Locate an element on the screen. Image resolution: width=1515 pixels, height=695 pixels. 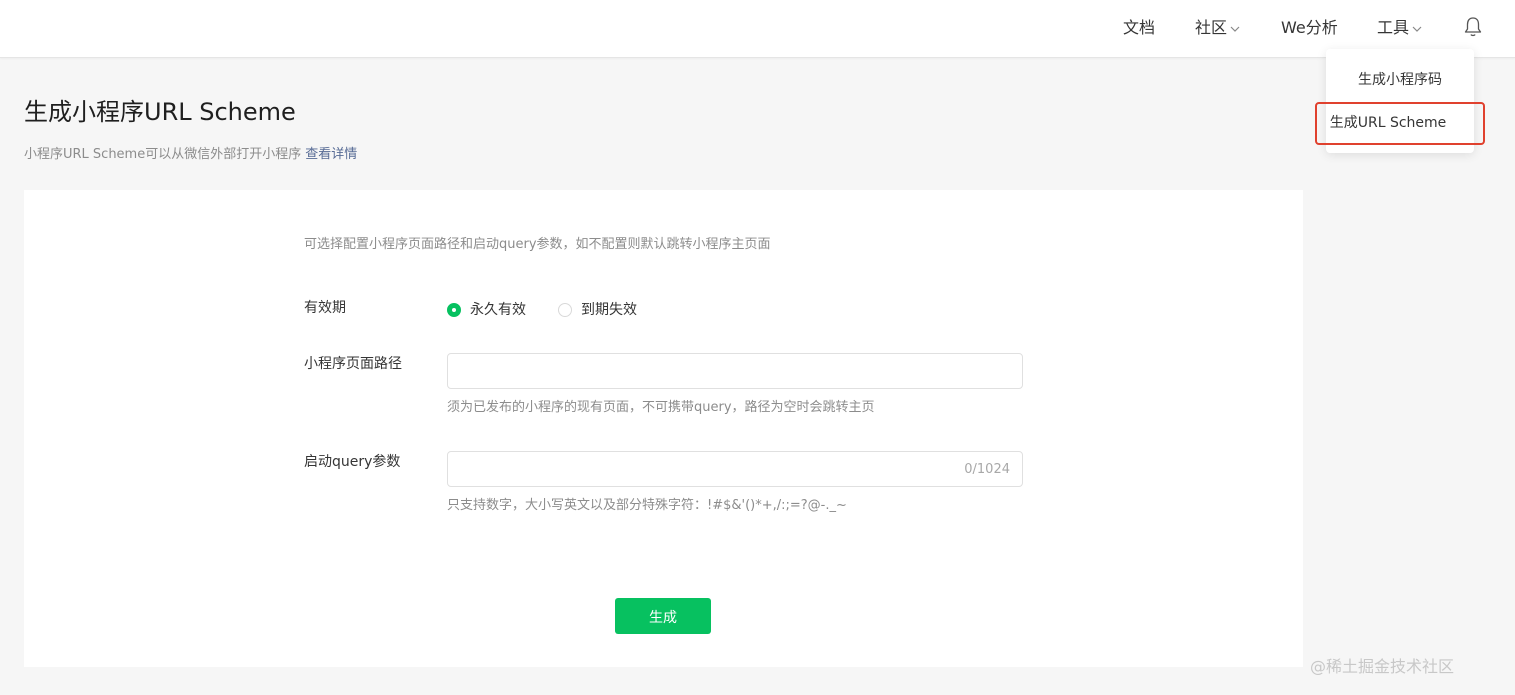
radio-permanent: 永久有效 is located at coordinates (486, 310).